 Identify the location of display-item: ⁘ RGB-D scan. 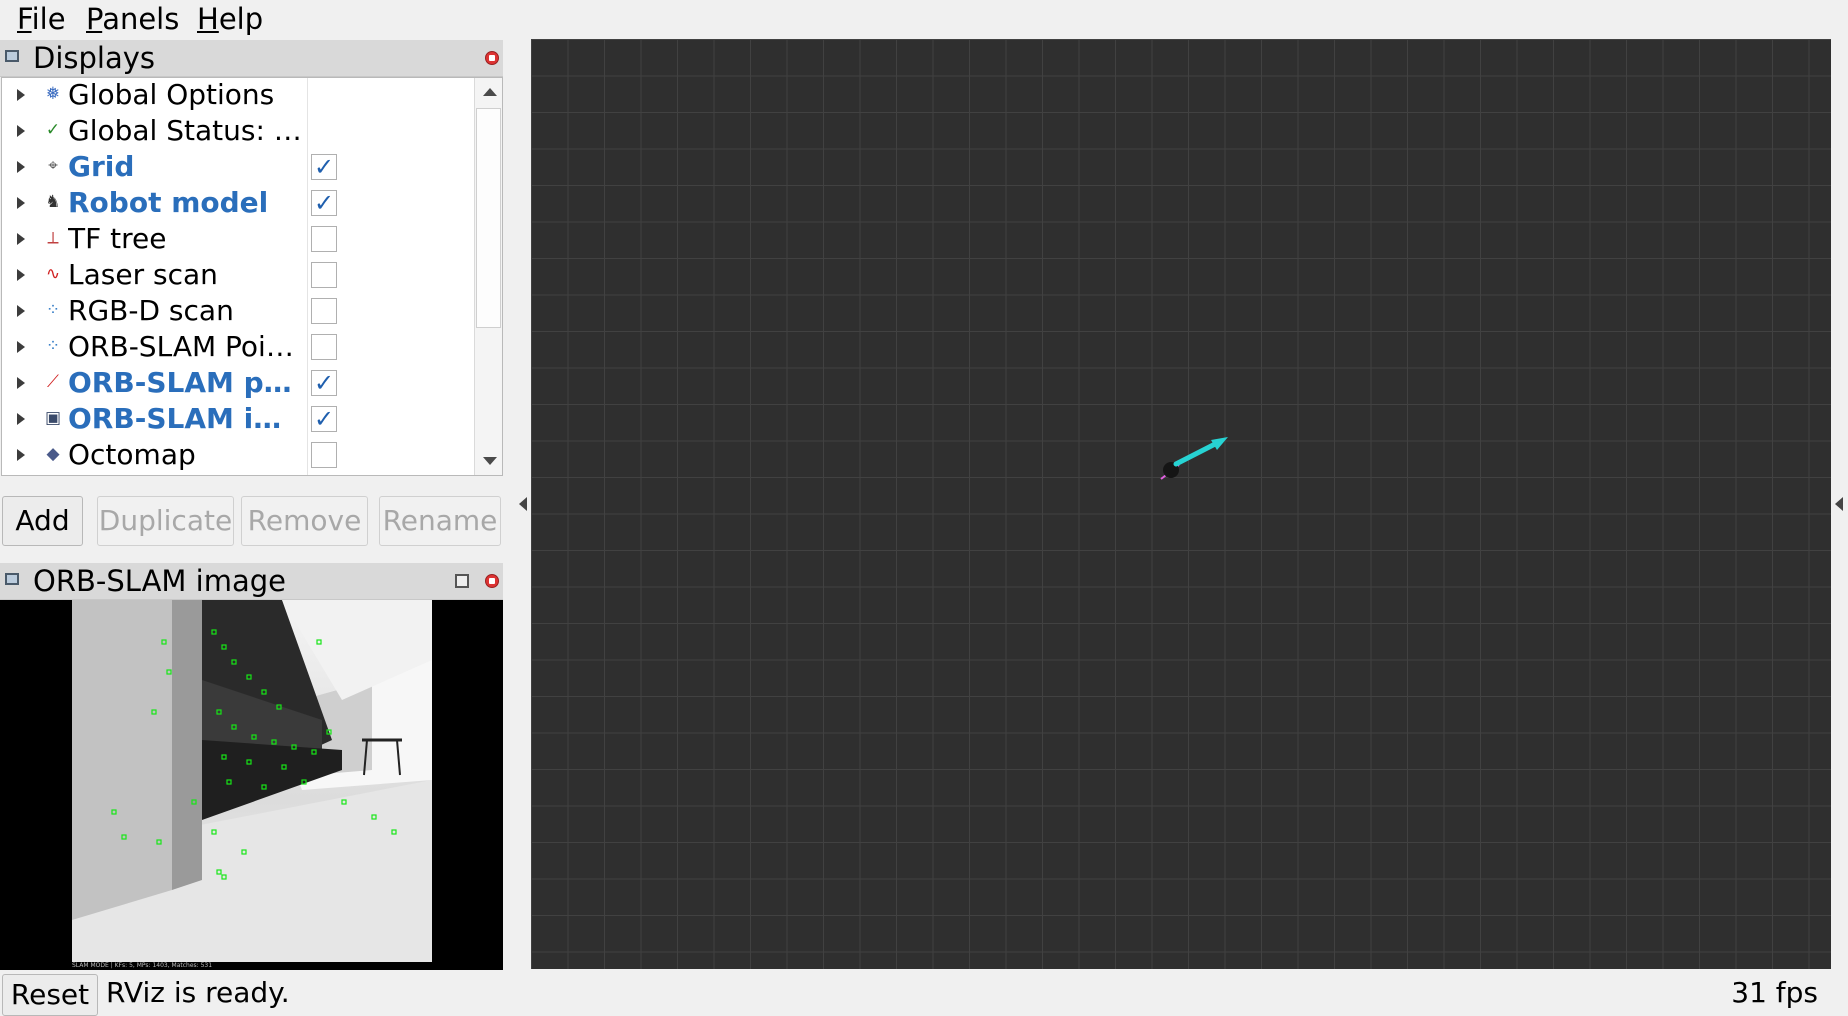
(238, 311).